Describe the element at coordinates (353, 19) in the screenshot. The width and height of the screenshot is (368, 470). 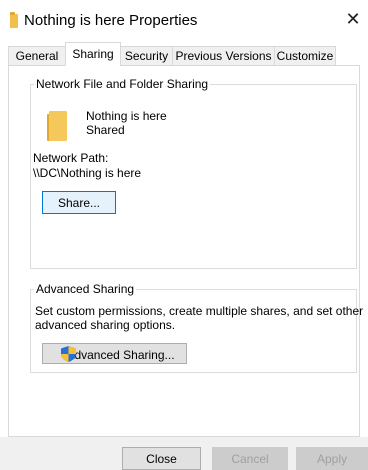
I see `close-icon: ✕` at that location.